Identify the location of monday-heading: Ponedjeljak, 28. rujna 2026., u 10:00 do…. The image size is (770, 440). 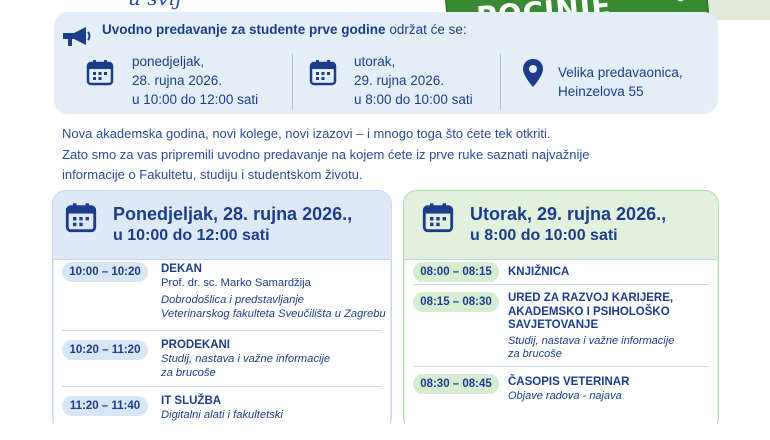
(232, 225).